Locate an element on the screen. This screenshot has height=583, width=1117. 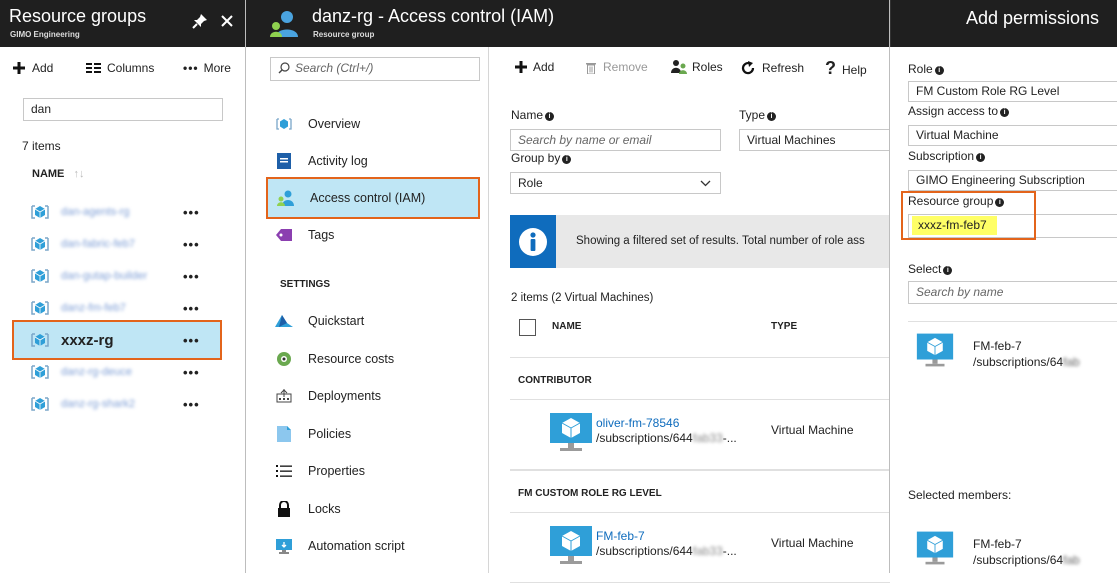
menu-item-label: Deployments is located at coordinates (344, 396).